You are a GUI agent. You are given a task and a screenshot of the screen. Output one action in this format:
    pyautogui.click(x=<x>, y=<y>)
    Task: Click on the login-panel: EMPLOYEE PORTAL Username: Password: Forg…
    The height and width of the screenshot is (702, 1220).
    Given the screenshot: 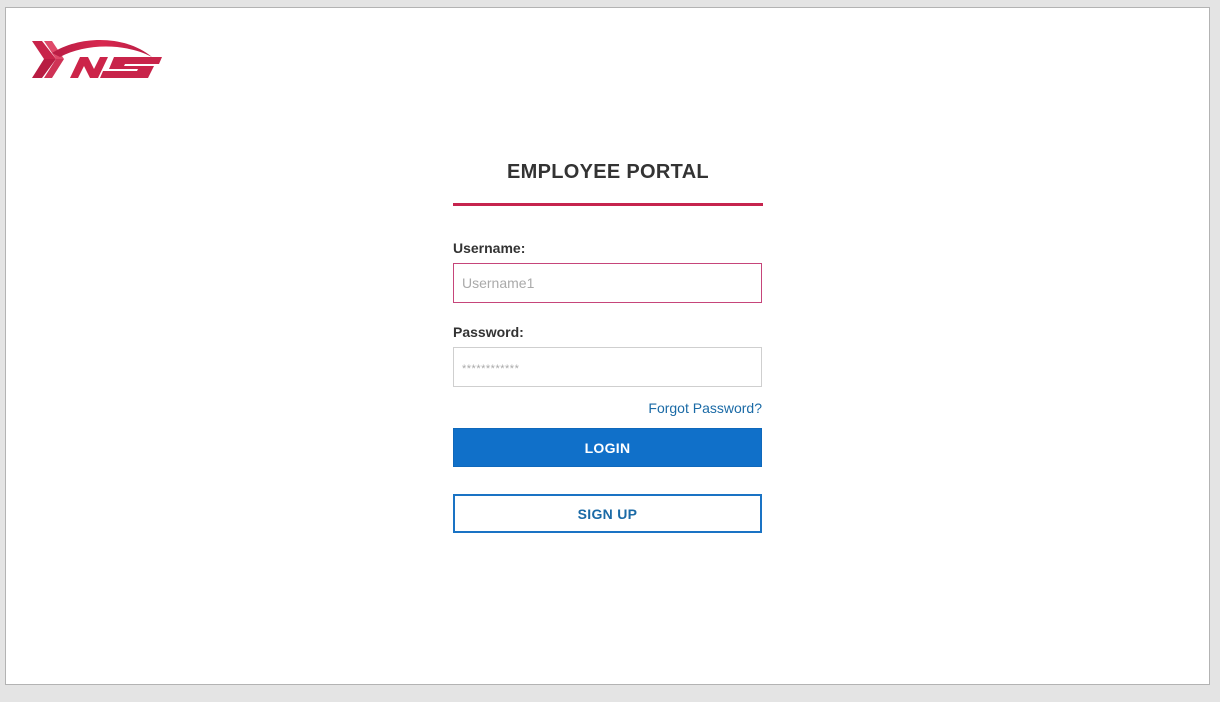 What is the action you would take?
    pyautogui.click(x=608, y=345)
    